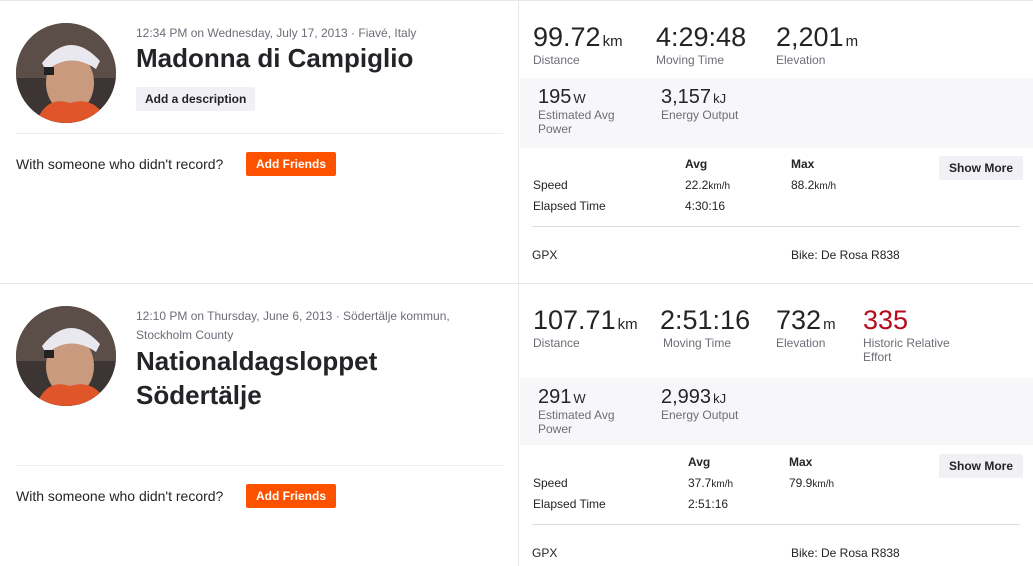 The height and width of the screenshot is (566, 1033). I want to click on stat-value: 732, so click(799, 320).